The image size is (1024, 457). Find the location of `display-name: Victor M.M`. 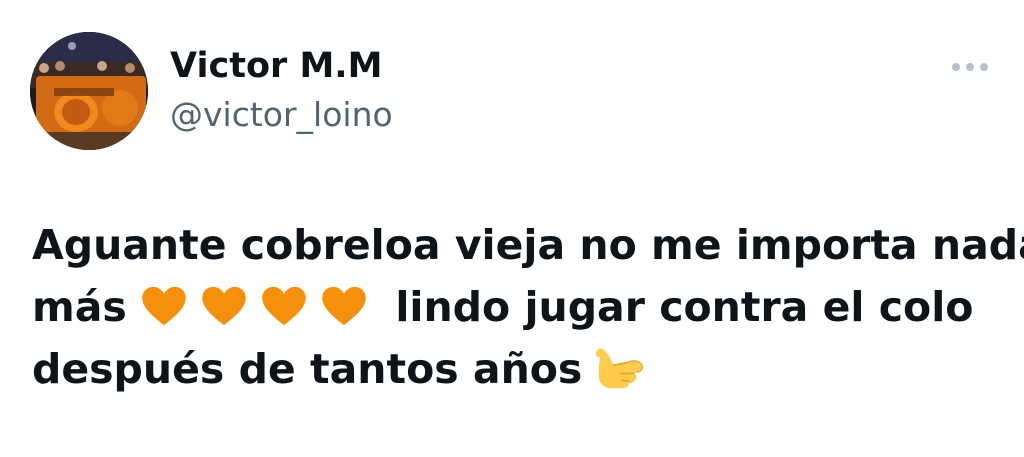

display-name: Victor M.M is located at coordinates (276, 66).